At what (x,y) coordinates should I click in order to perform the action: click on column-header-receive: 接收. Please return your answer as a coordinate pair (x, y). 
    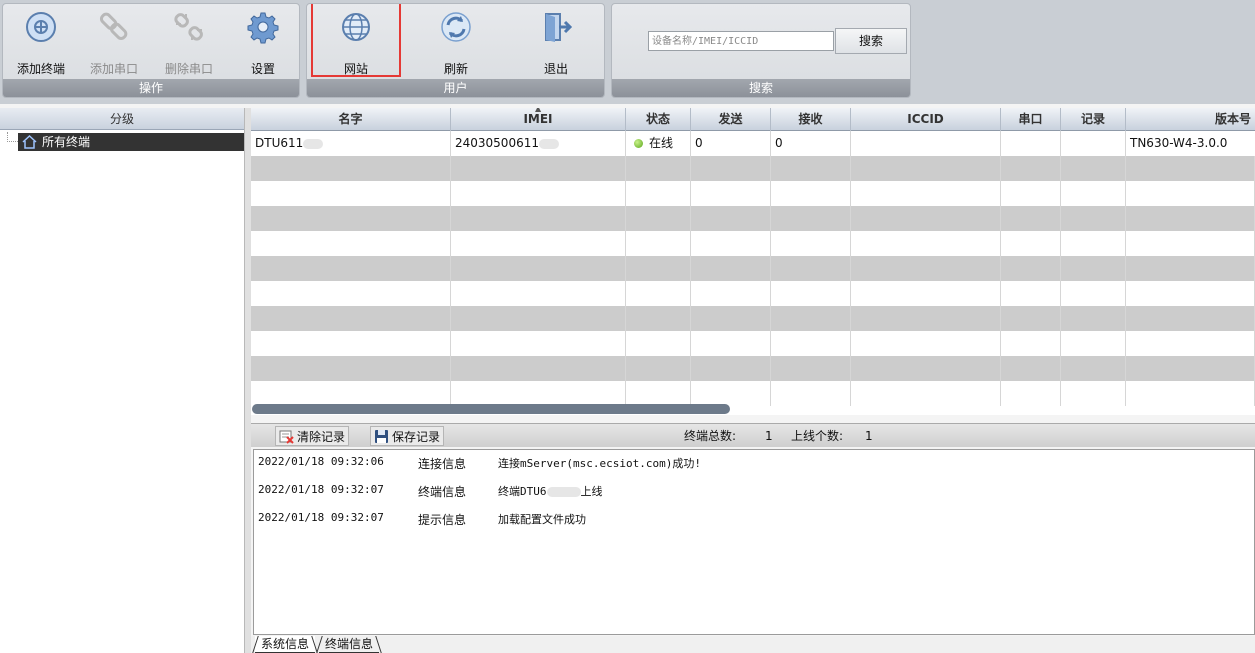
    Looking at the image, I should click on (811, 119).